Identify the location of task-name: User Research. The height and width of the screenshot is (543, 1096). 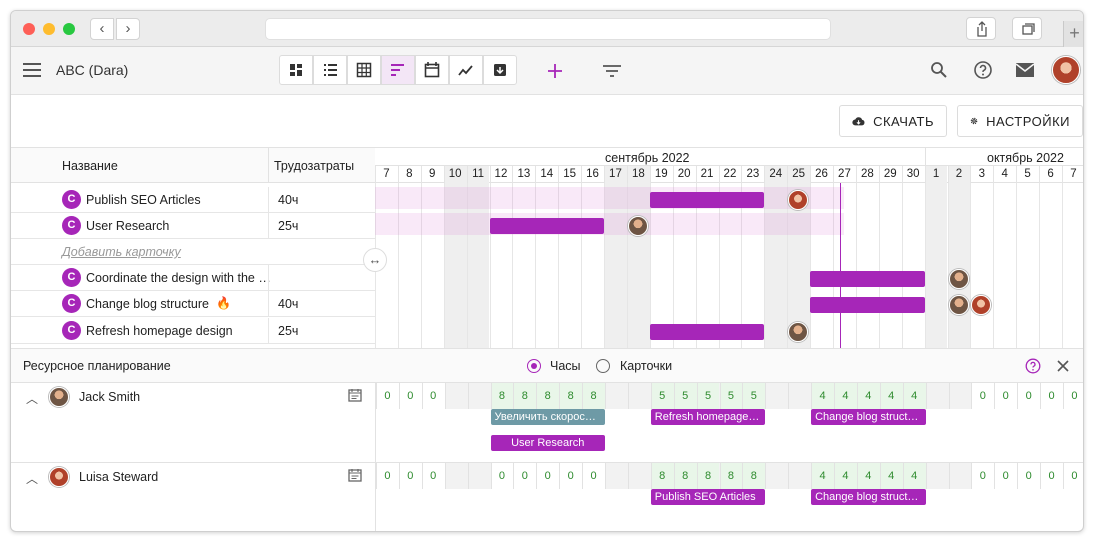
(127, 226).